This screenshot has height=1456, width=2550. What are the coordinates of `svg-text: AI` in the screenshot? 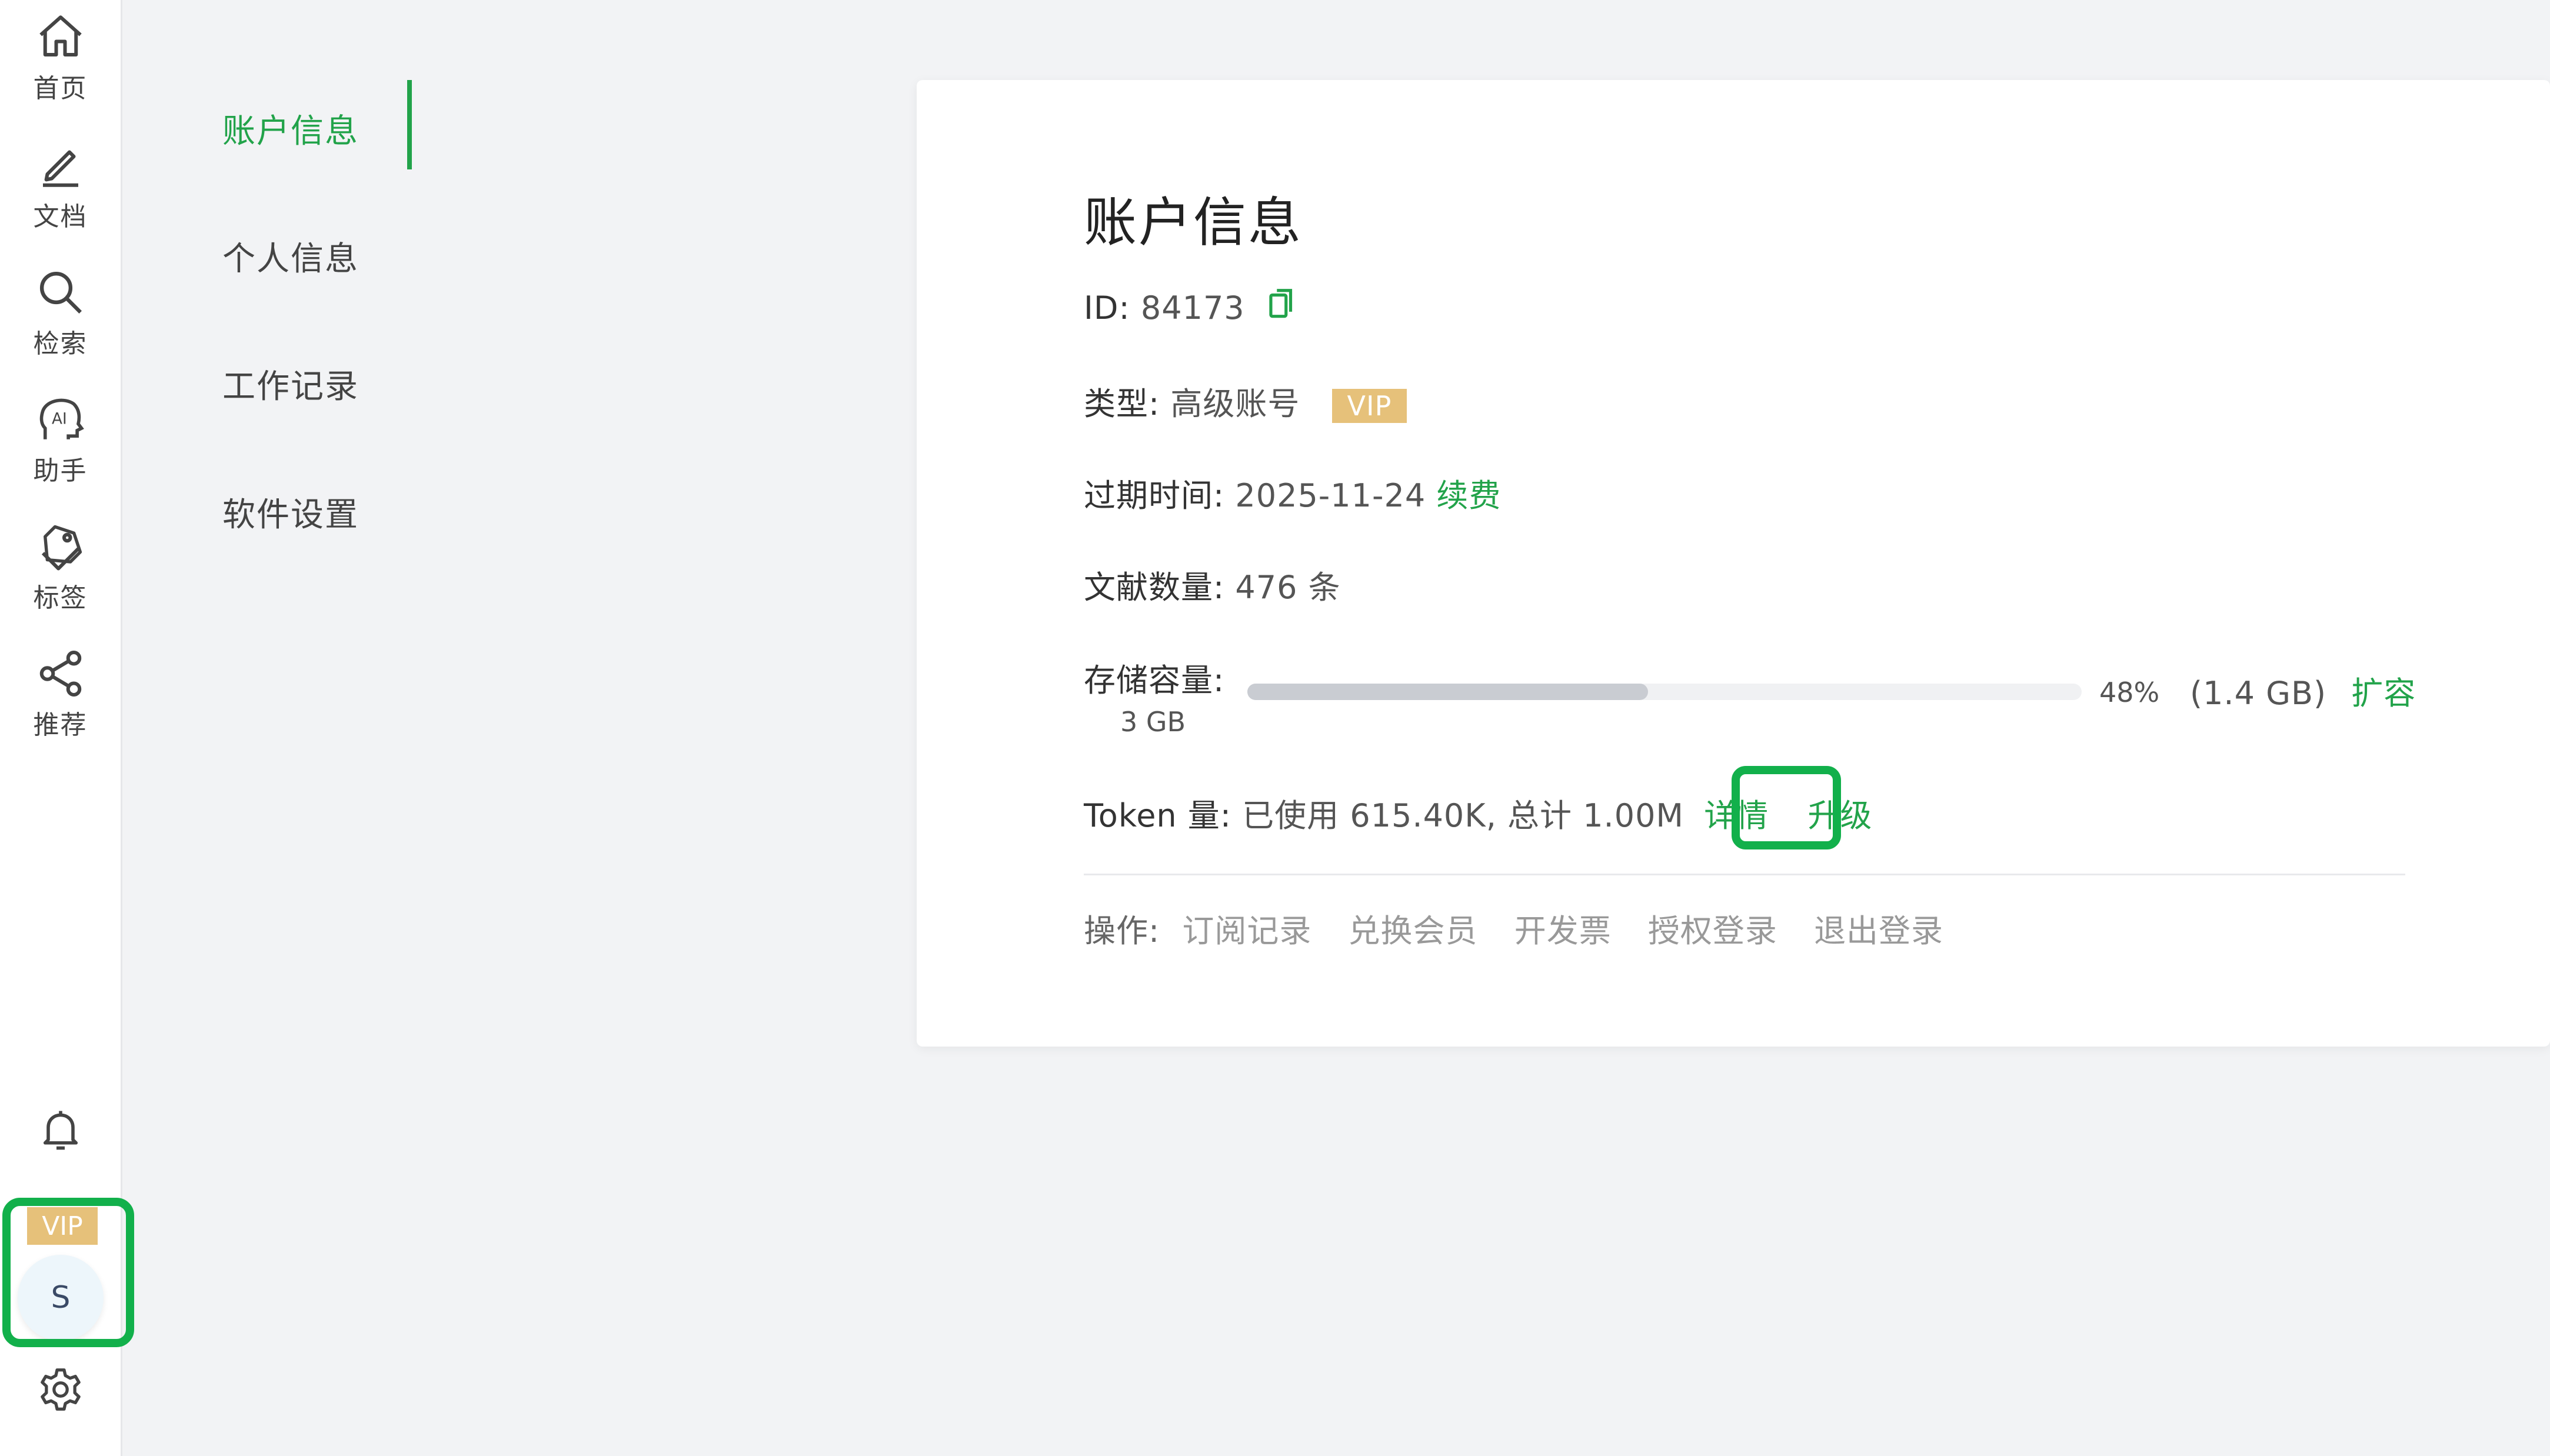 It's located at (59, 419).